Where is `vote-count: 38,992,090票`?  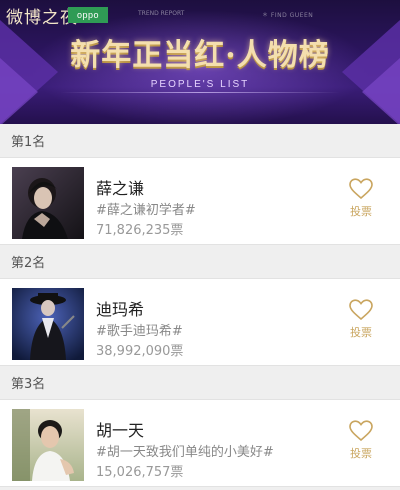 vote-count: 38,992,090票 is located at coordinates (140, 351).